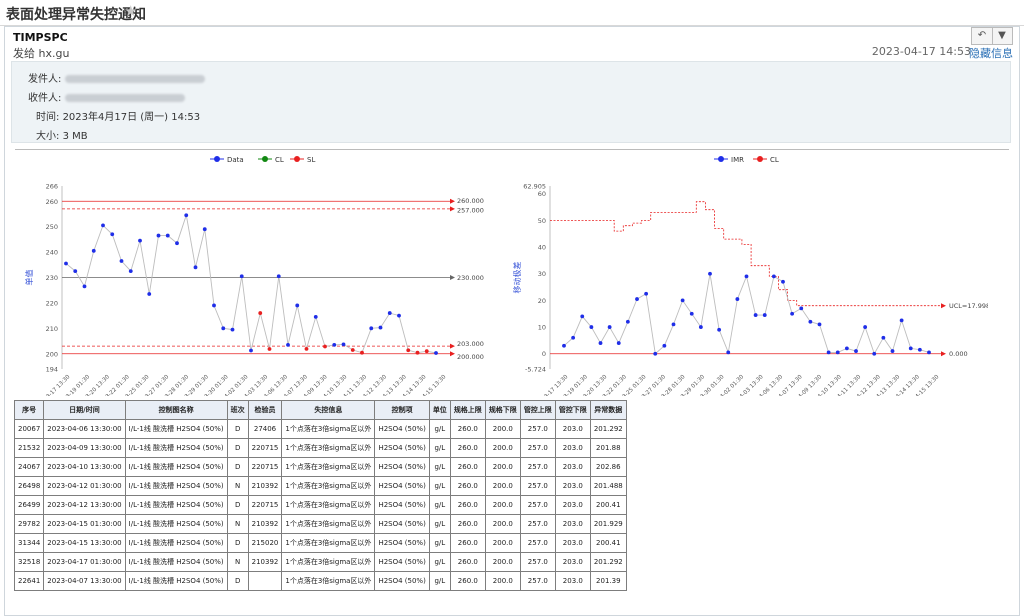 This screenshot has width=1024, height=616. I want to click on legend-label-IMR: IMR, so click(737, 160).